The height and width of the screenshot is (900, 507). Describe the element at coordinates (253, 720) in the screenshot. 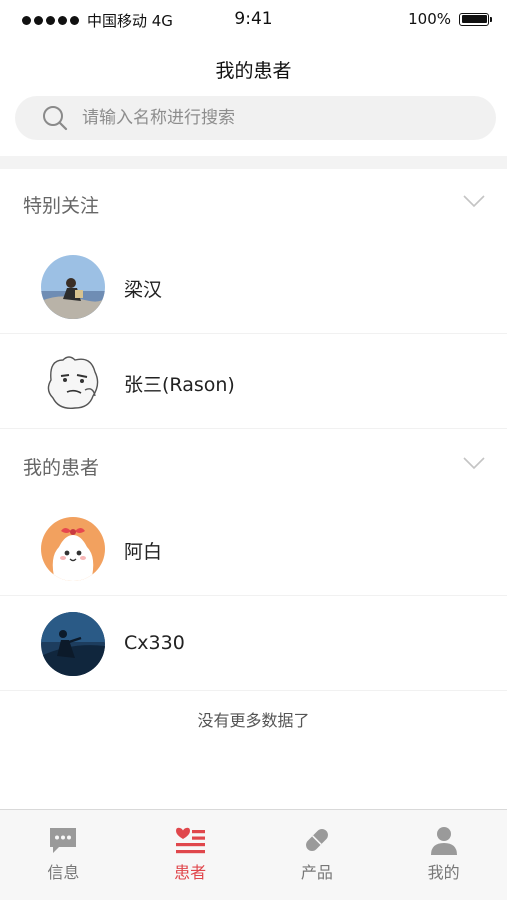

I see `no-more-data-label: 没有更多数据了` at that location.